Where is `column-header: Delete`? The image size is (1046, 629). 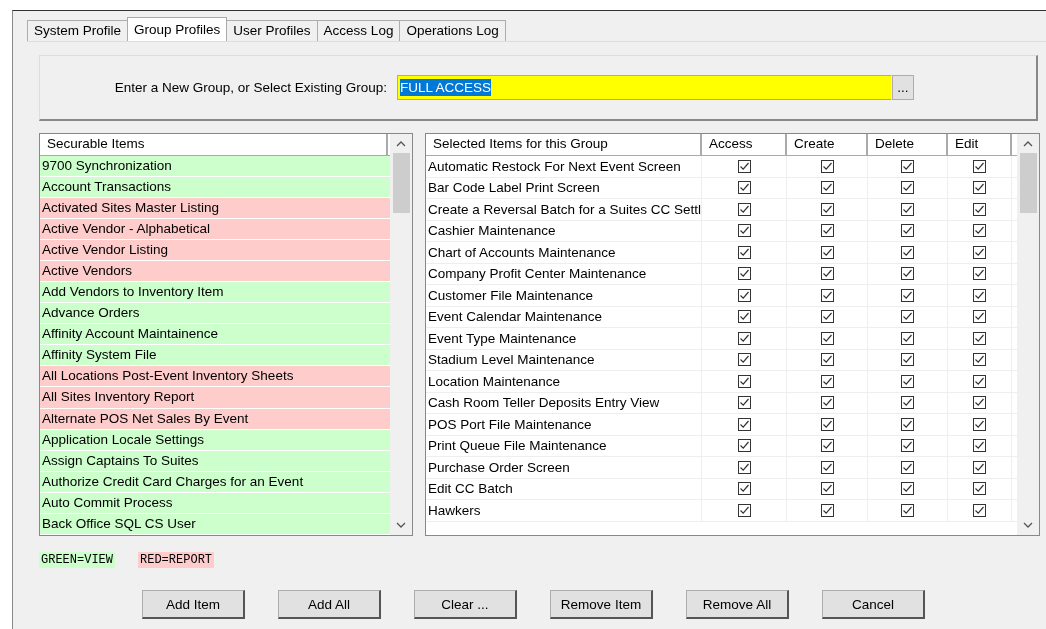
column-header: Delete is located at coordinates (908, 144).